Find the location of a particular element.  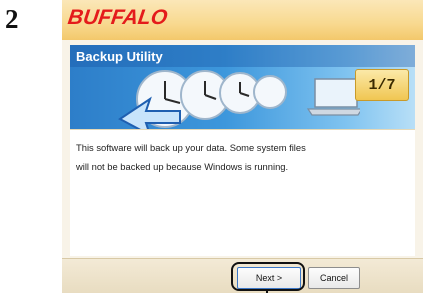

next-button-callout is located at coordinates (268, 276).